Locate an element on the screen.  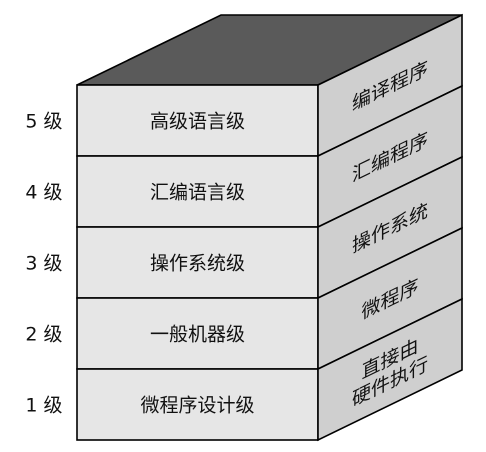
level-name: 汇编语言级 is located at coordinates (197, 193).